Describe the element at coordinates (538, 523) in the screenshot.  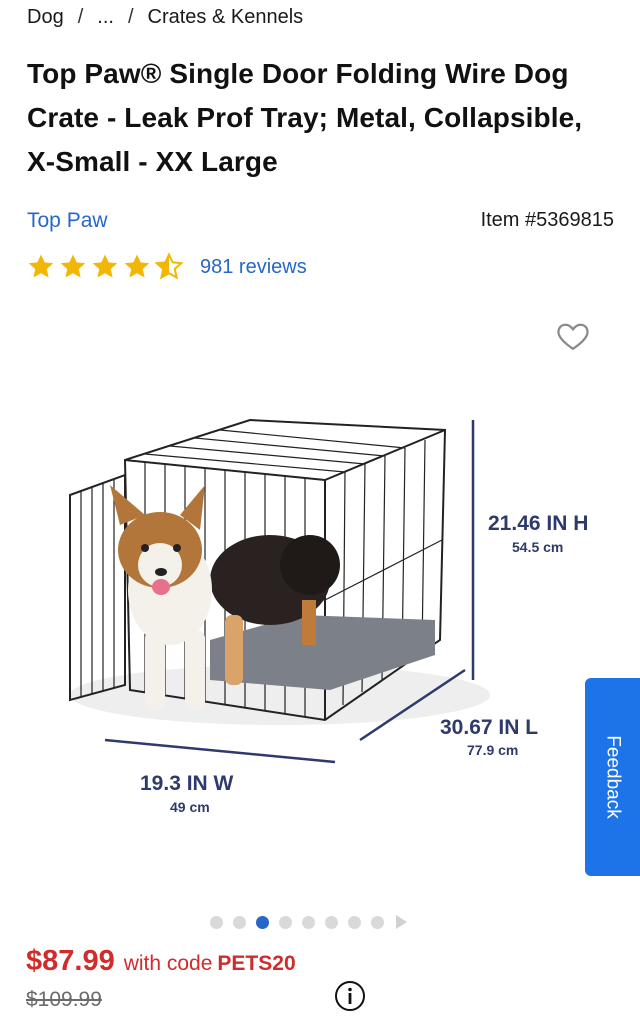
I see `height-dimension-label: 21.46 IN H` at that location.